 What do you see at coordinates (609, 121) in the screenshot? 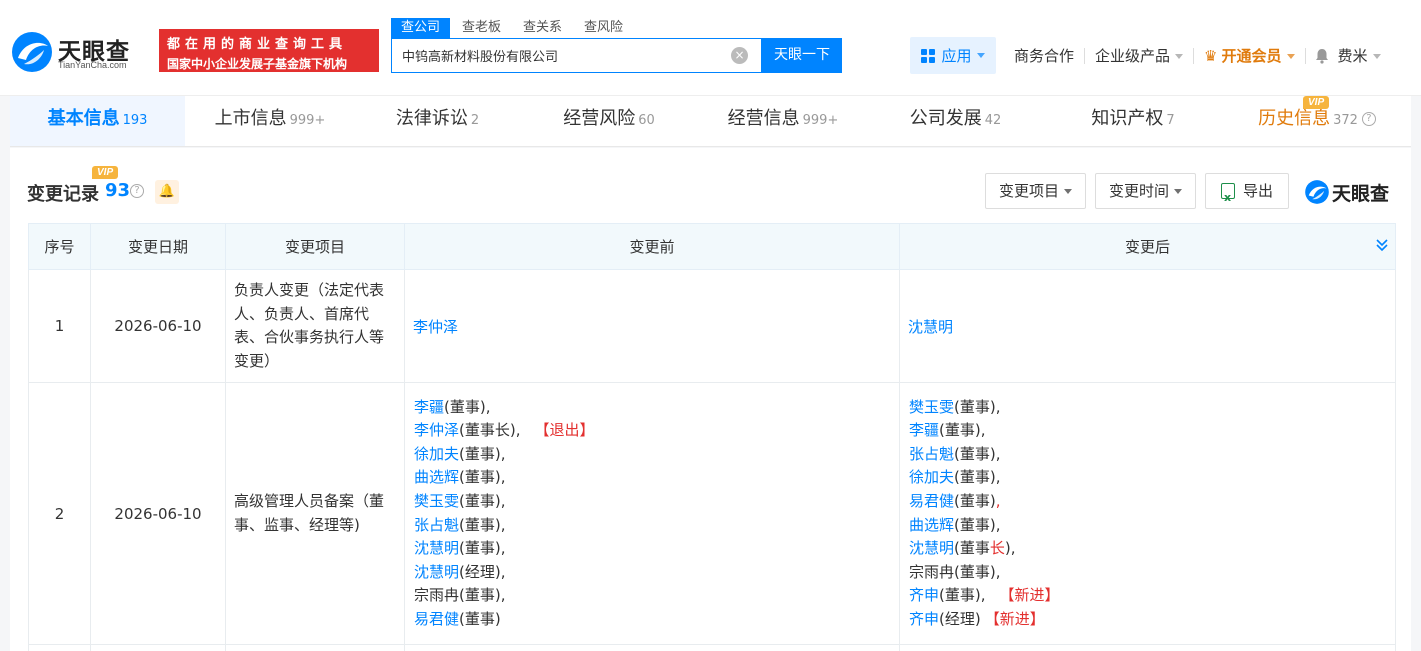
I see `tab-operating-risk: 经营风险 60` at bounding box center [609, 121].